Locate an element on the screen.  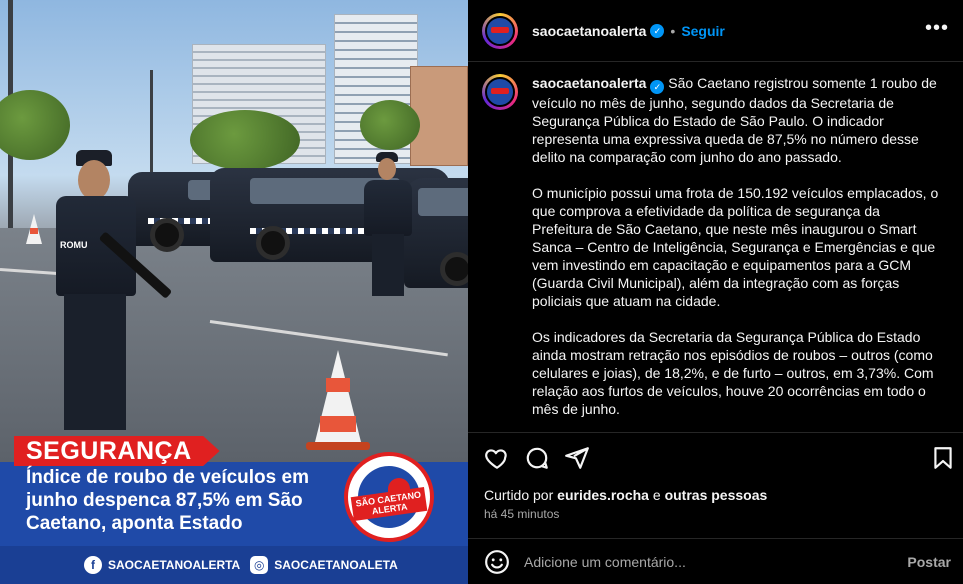
comment-icon is located at coordinates (537, 458).